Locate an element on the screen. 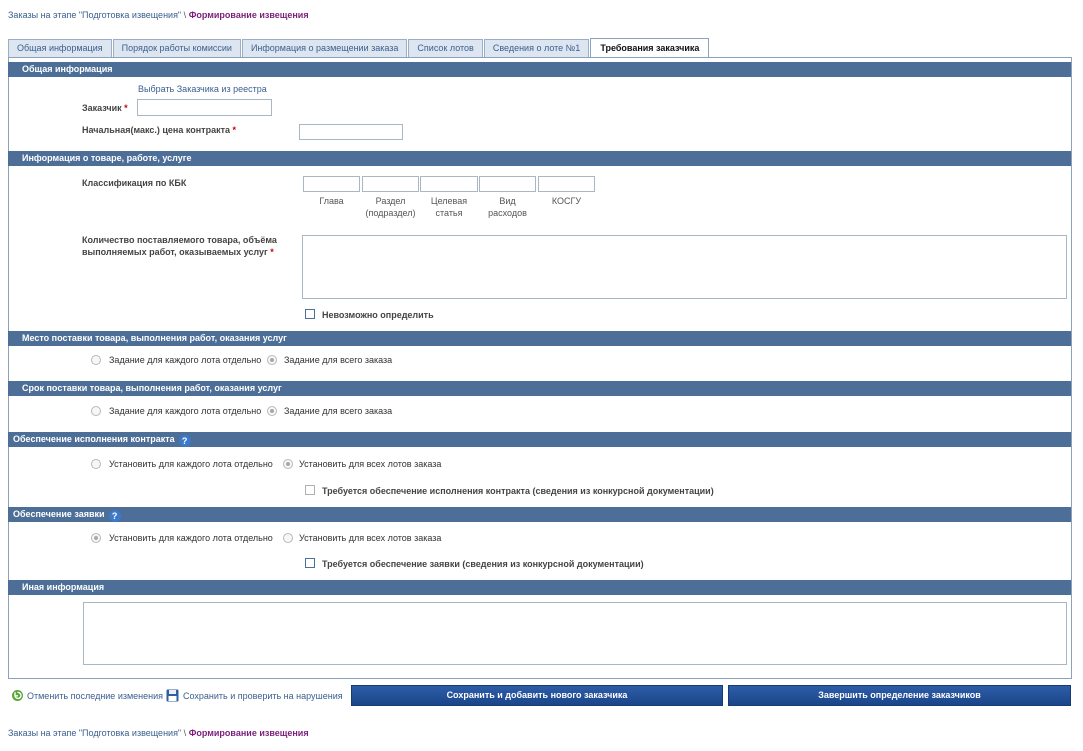 The height and width of the screenshot is (751, 1083). kbk-chapter-caption: Глава is located at coordinates (331, 201).